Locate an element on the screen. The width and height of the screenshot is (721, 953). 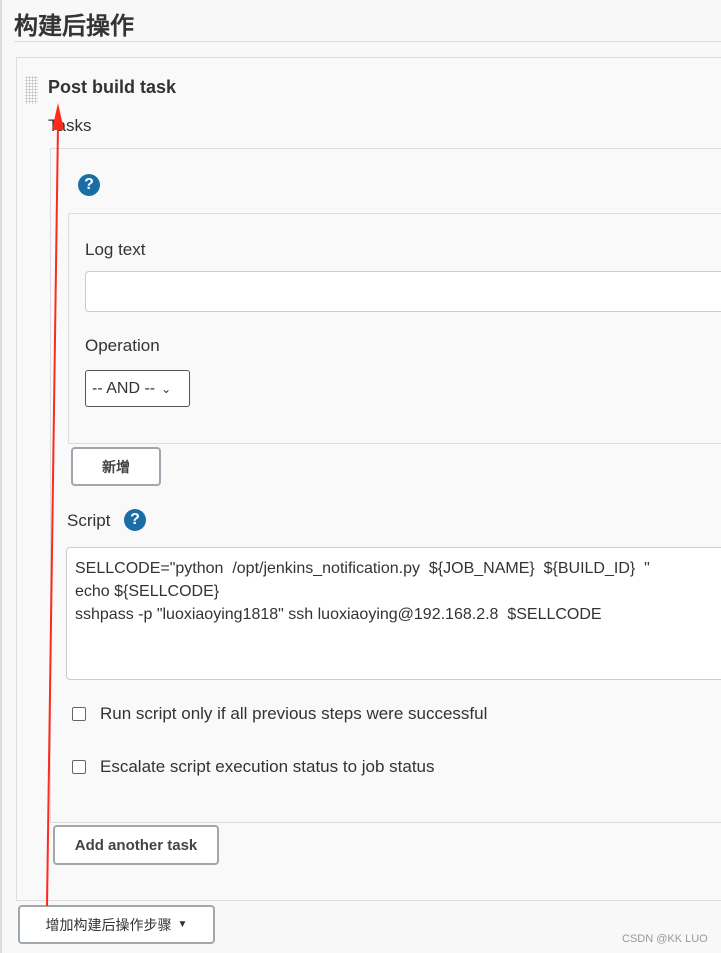
arrow-shaft is located at coordinates (52, 515).